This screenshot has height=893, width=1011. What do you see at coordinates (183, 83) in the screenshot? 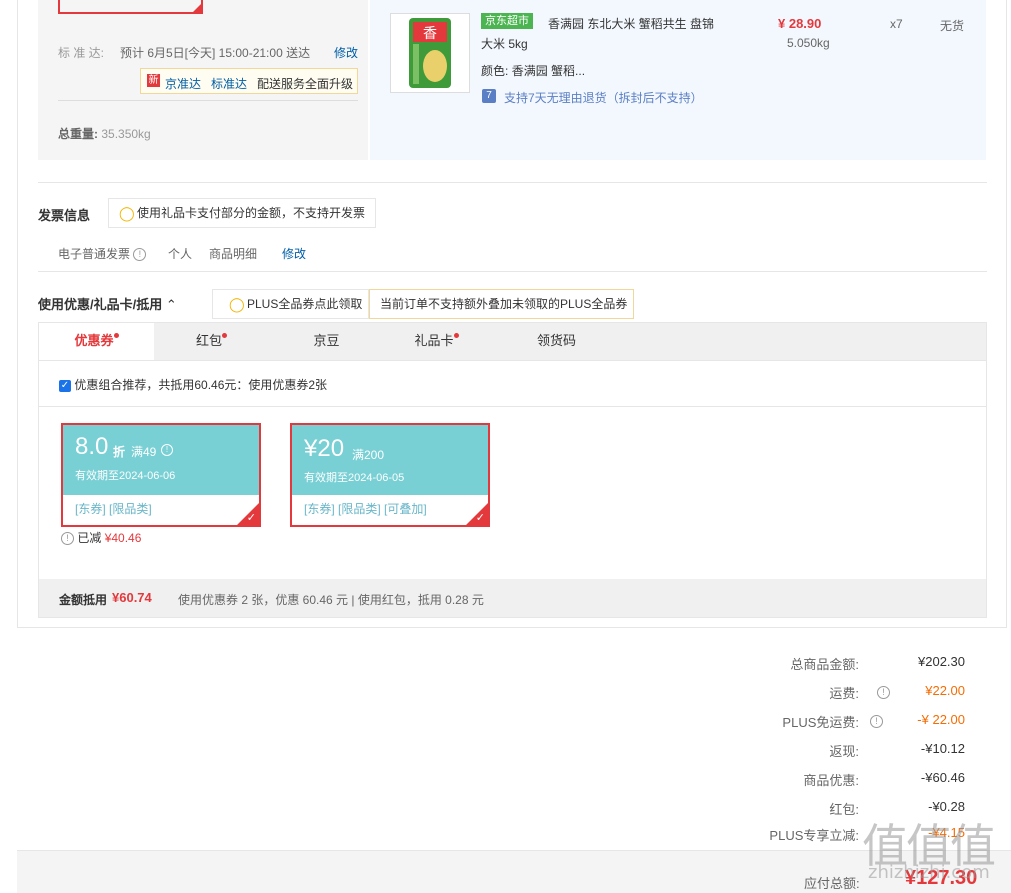
I see `jzd-link: 京准达` at bounding box center [183, 83].